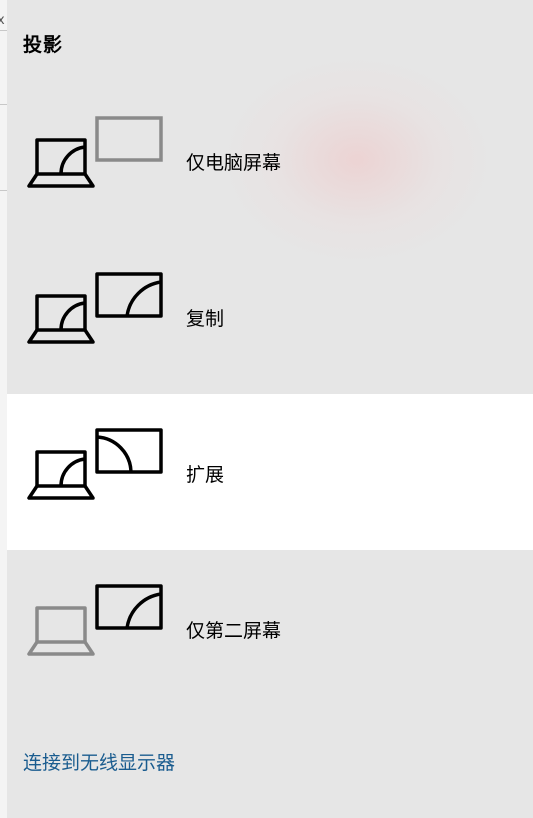 The height and width of the screenshot is (818, 533). What do you see at coordinates (234, 631) in the screenshot?
I see `option-label: 仅第二屏幕` at bounding box center [234, 631].